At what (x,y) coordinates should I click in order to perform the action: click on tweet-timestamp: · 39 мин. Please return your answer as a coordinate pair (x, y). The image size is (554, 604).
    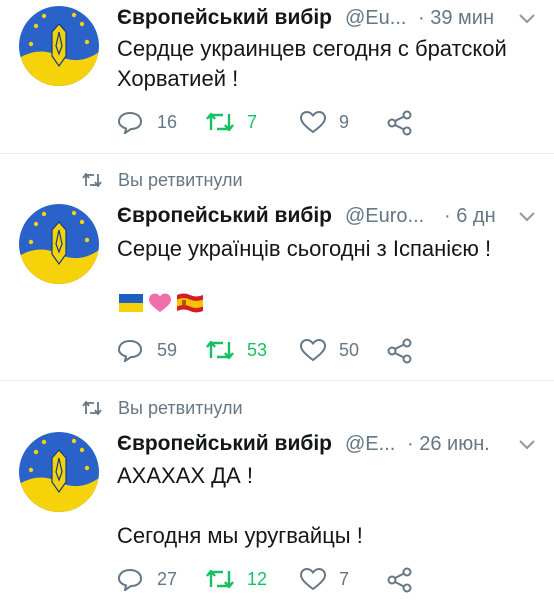
    Looking at the image, I should click on (456, 18).